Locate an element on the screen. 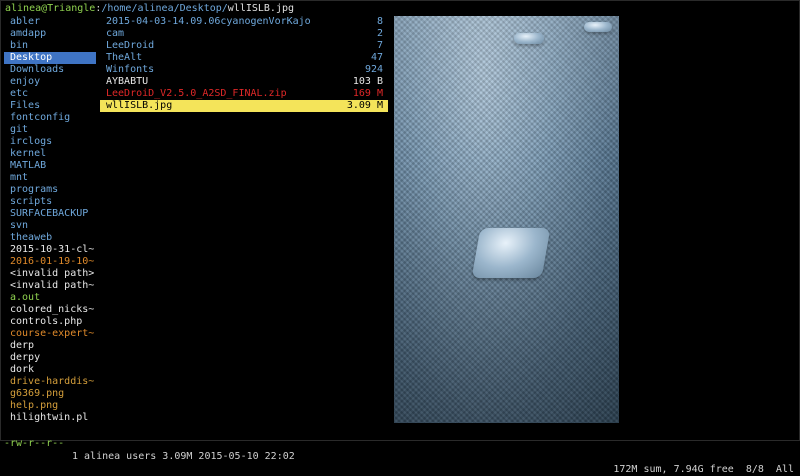 The height and width of the screenshot is (476, 800). file-list-item: LeeDroiD_V2.5.0_A2SD_FINAL.zip 169 M is located at coordinates (244, 94).